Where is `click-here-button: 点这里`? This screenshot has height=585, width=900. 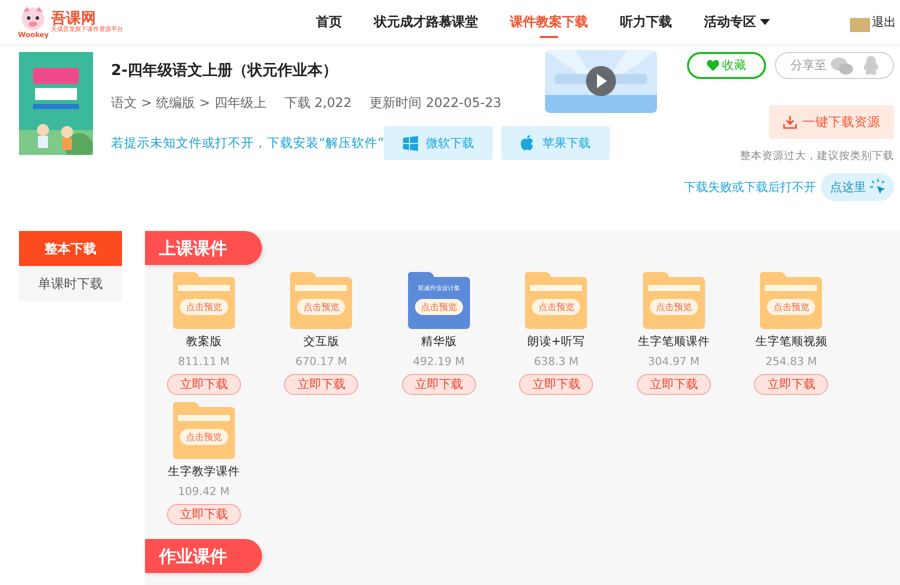
click-here-button: 点这里 is located at coordinates (857, 187).